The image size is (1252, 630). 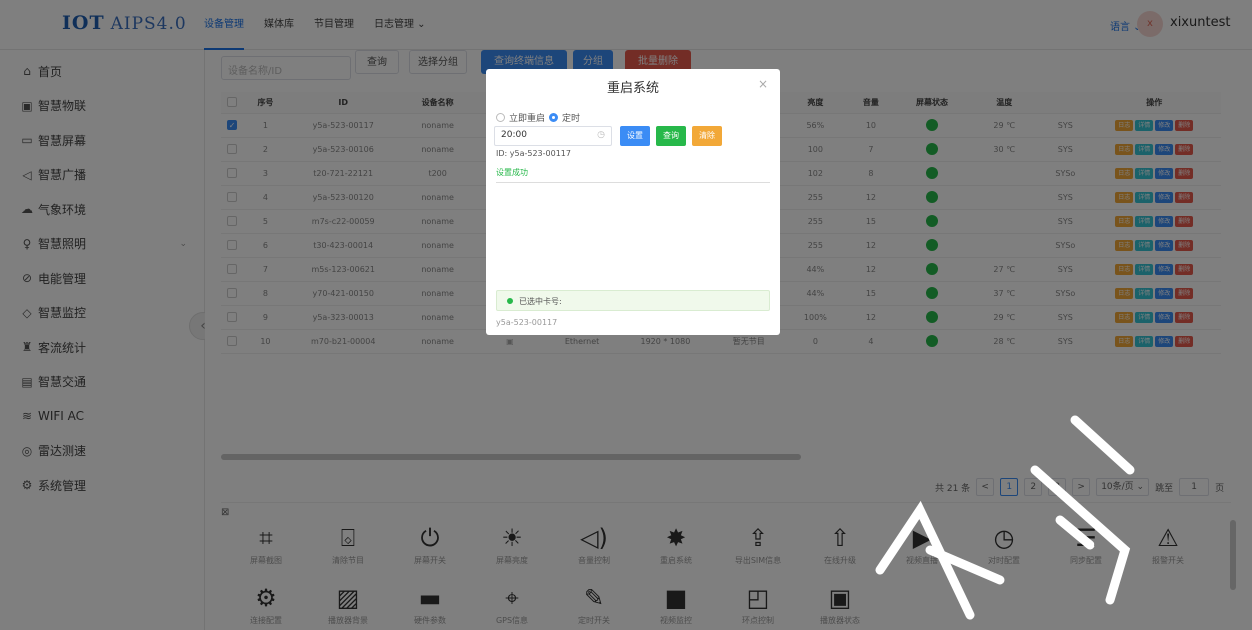 What do you see at coordinates (564, 117) in the screenshot?
I see `radio-timed: 定时` at bounding box center [564, 117].